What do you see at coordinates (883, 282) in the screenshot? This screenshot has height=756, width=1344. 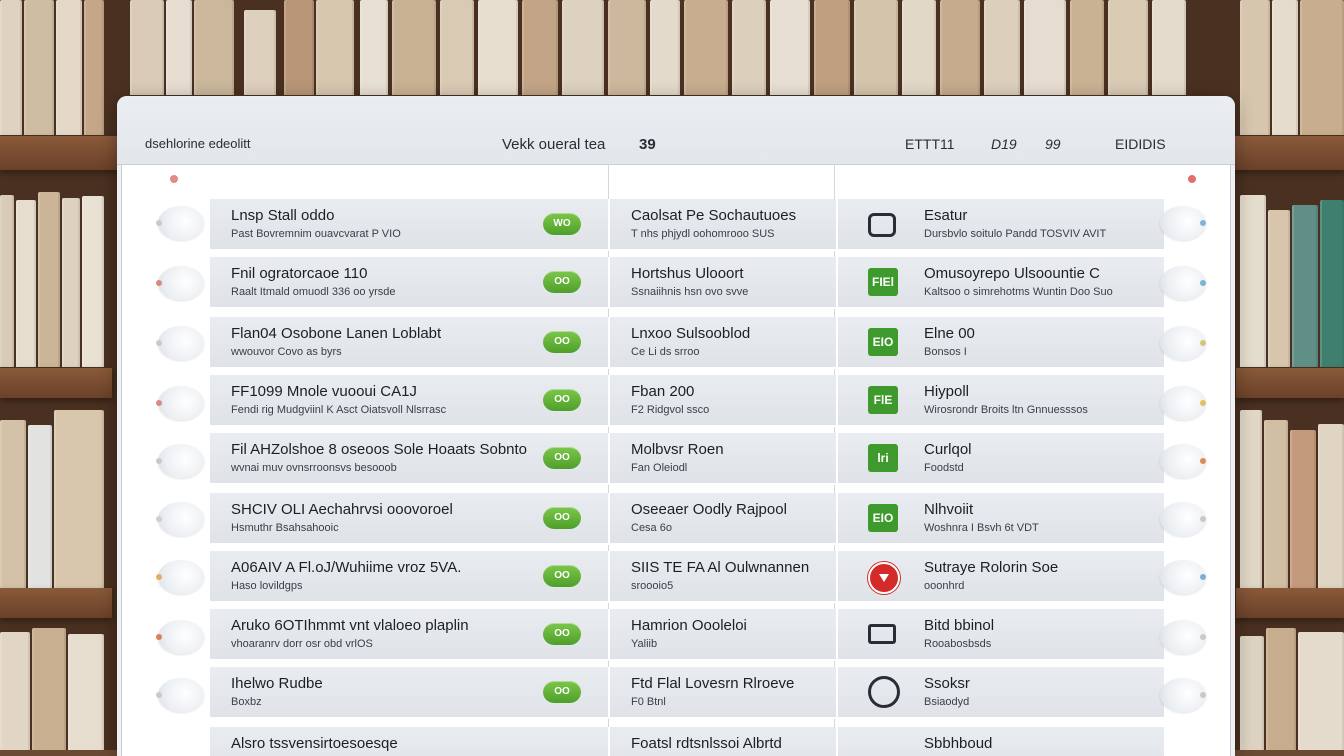 I see `green-icon: FIEl` at bounding box center [883, 282].